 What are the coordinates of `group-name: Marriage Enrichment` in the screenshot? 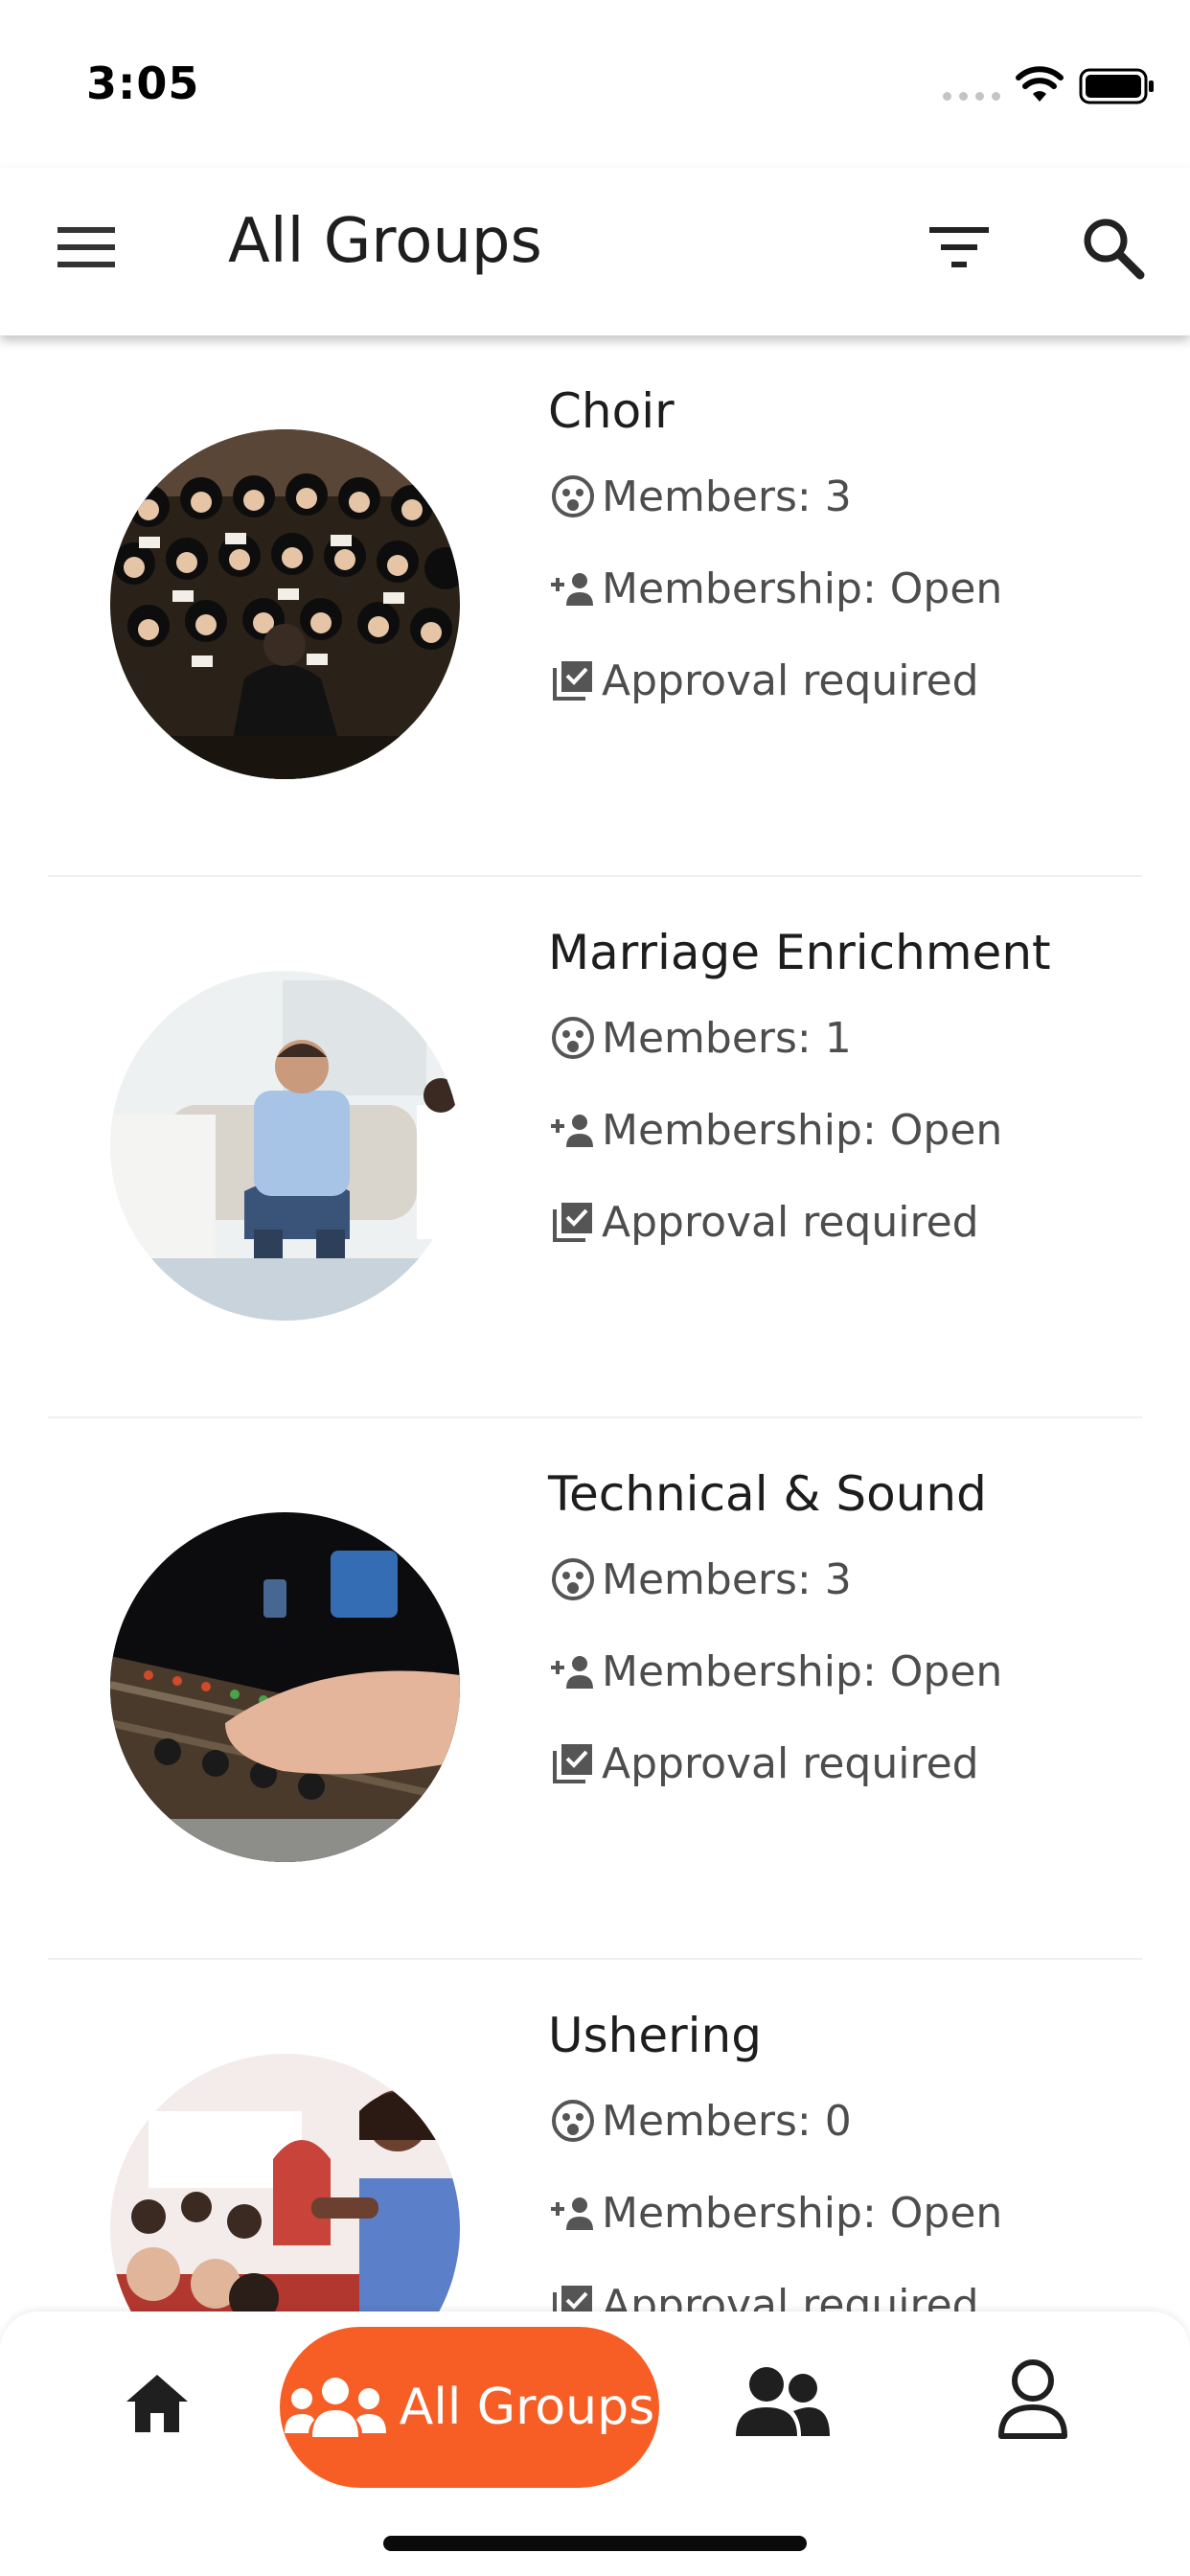 It's located at (800, 952).